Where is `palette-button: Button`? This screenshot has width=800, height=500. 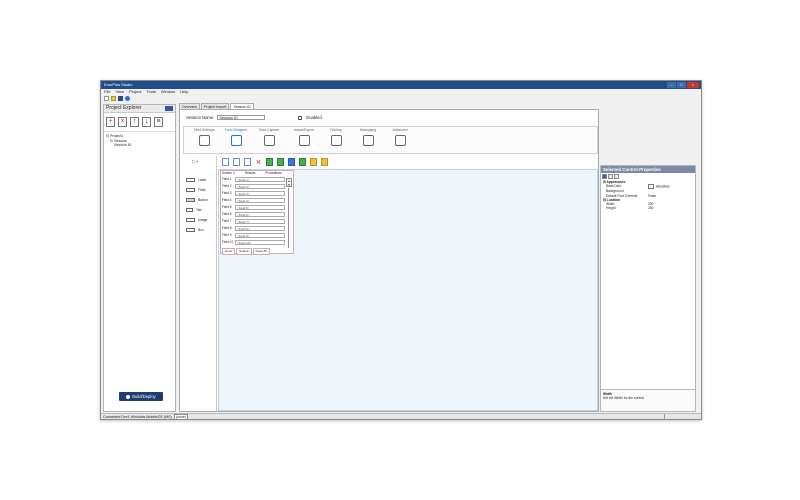
palette-button: Button is located at coordinates (197, 200).